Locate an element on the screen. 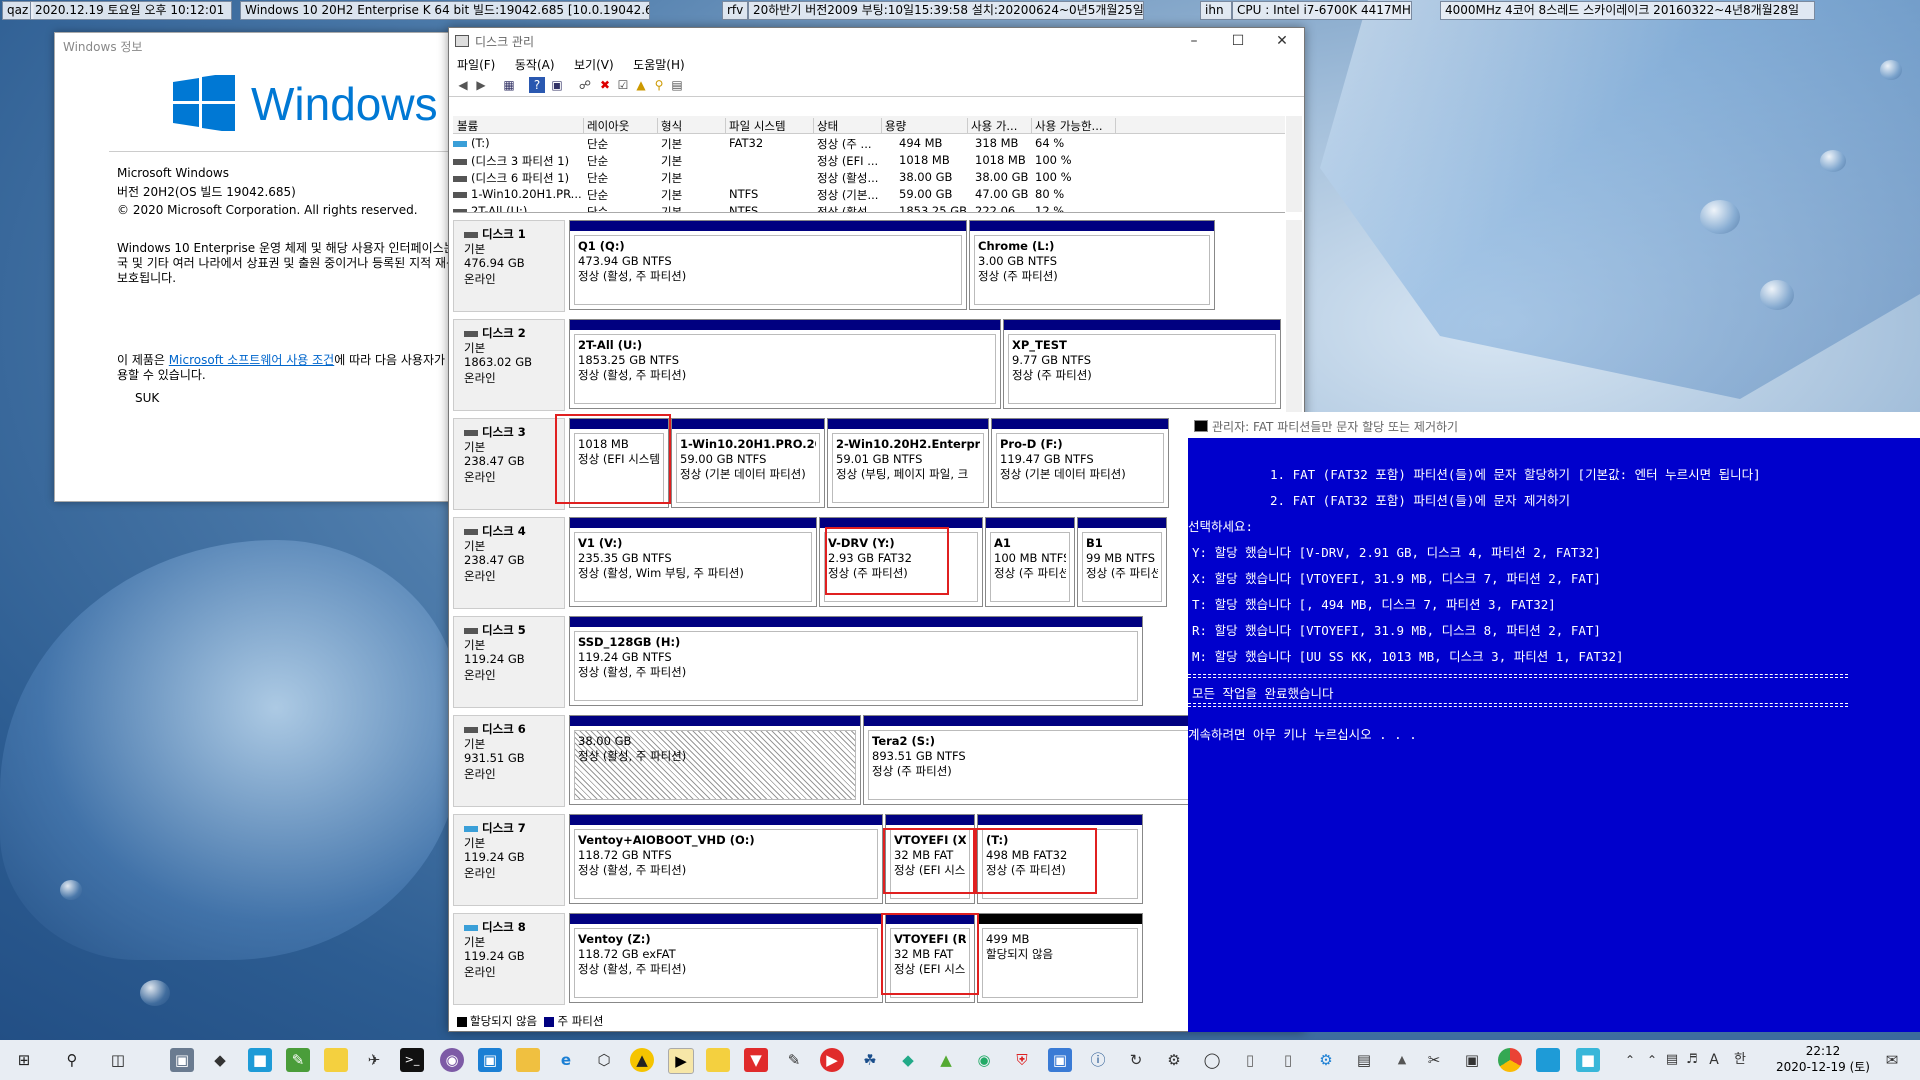 The image size is (1920, 1080). volume-icon: ♬ is located at coordinates (1692, 1060).